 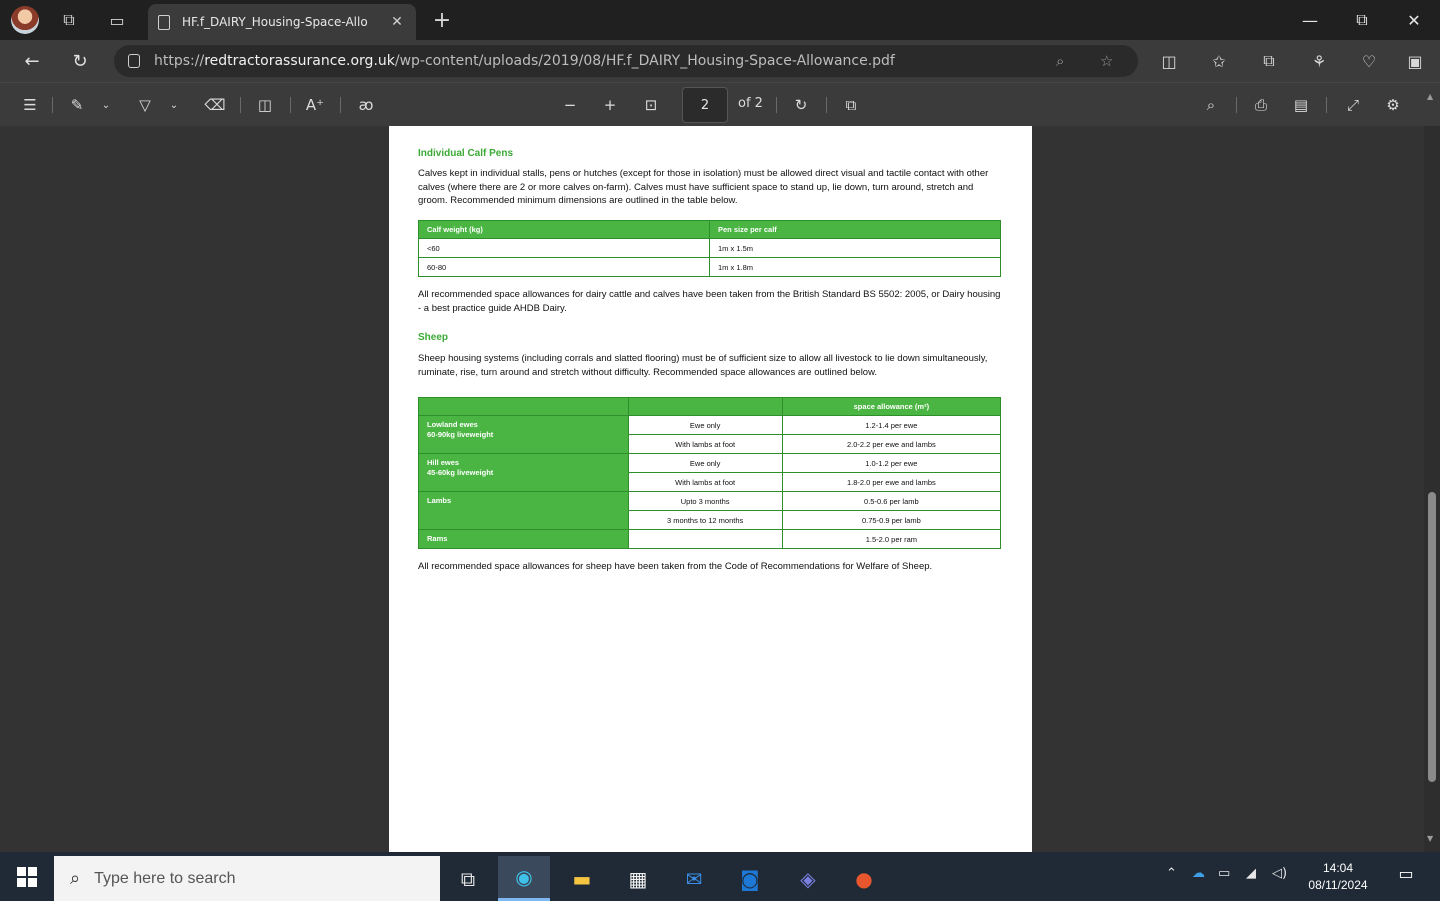 What do you see at coordinates (610, 105) in the screenshot?
I see `zoom-in-icon: +` at bounding box center [610, 105].